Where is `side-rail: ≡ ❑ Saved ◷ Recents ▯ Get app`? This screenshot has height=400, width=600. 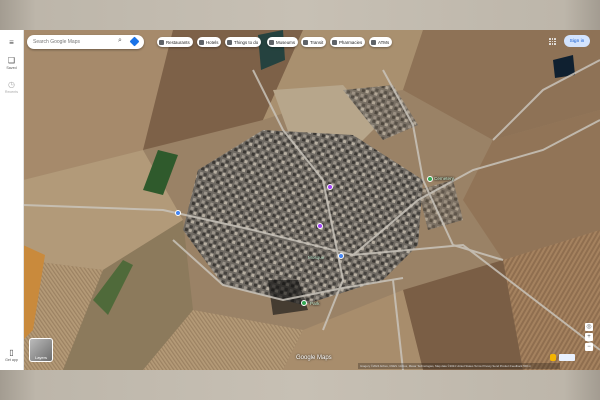 side-rail: ≡ ❑ Saved ◷ Recents ▯ Get app is located at coordinates (12, 200).